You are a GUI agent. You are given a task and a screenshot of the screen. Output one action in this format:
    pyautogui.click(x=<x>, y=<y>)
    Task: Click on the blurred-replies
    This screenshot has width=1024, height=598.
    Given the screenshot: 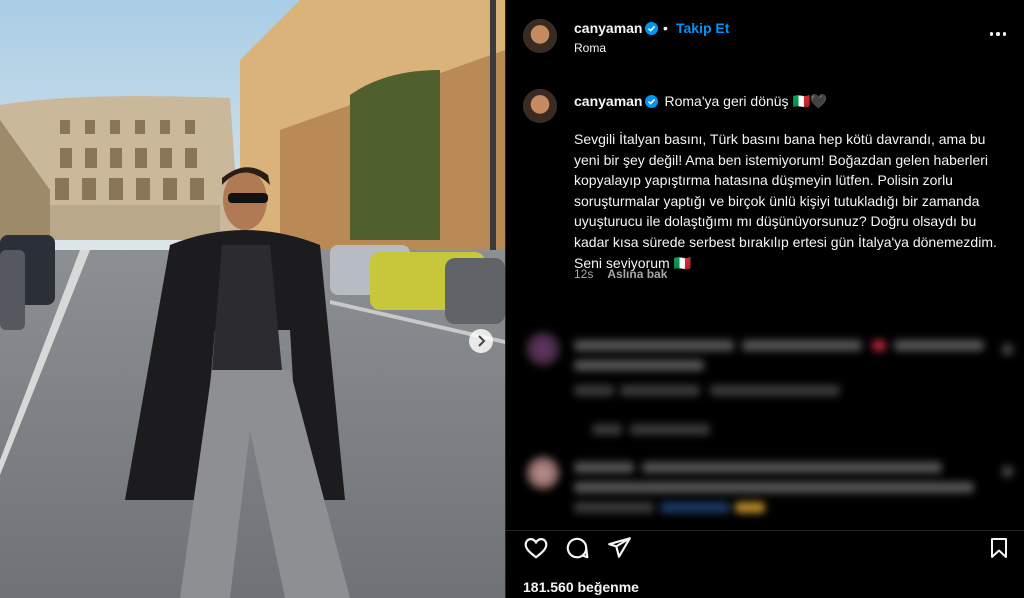 What is the action you would take?
    pyautogui.click(x=770, y=430)
    